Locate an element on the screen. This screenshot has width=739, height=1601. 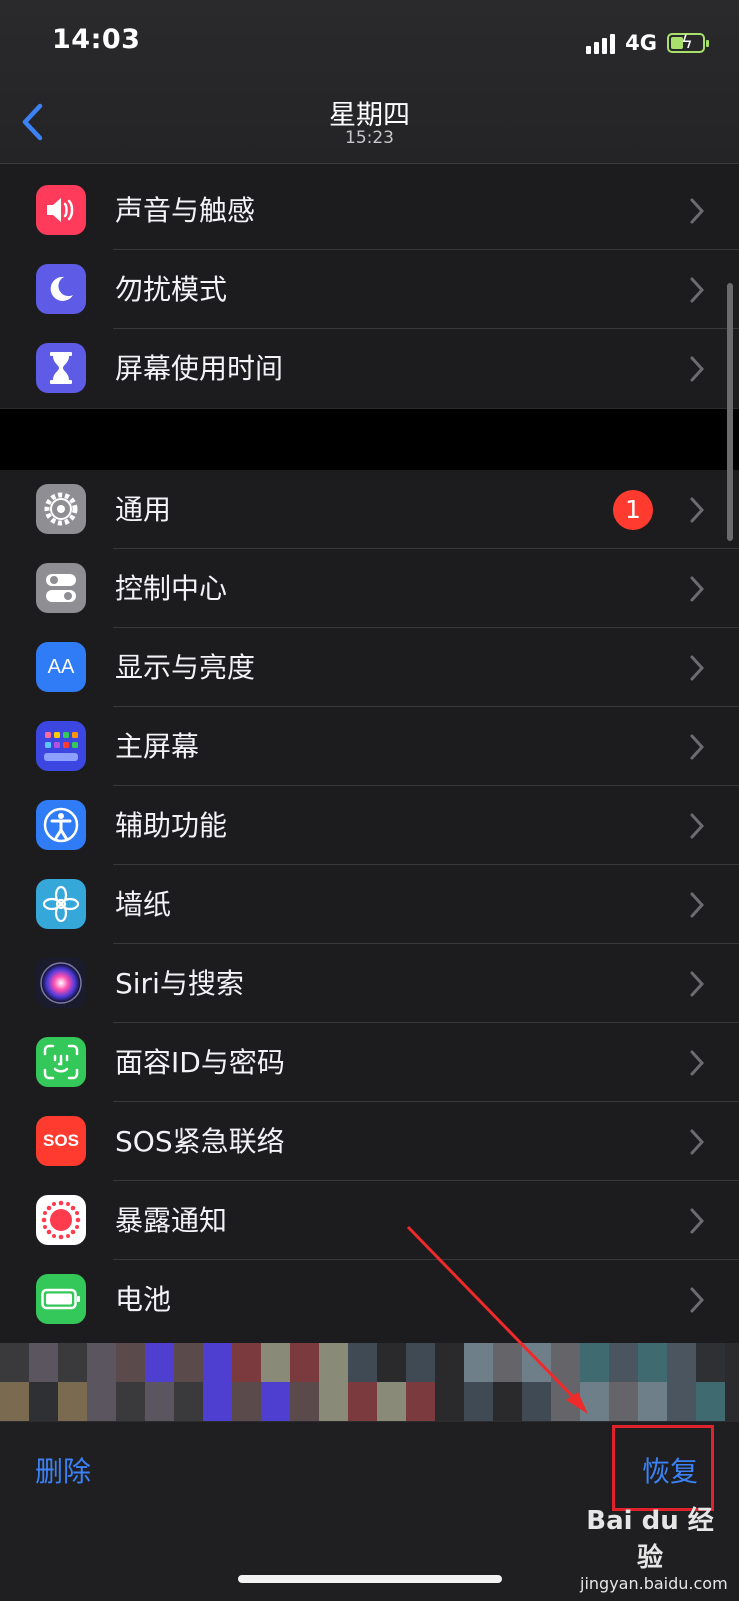
status-time: 14:03 is located at coordinates (96, 39).